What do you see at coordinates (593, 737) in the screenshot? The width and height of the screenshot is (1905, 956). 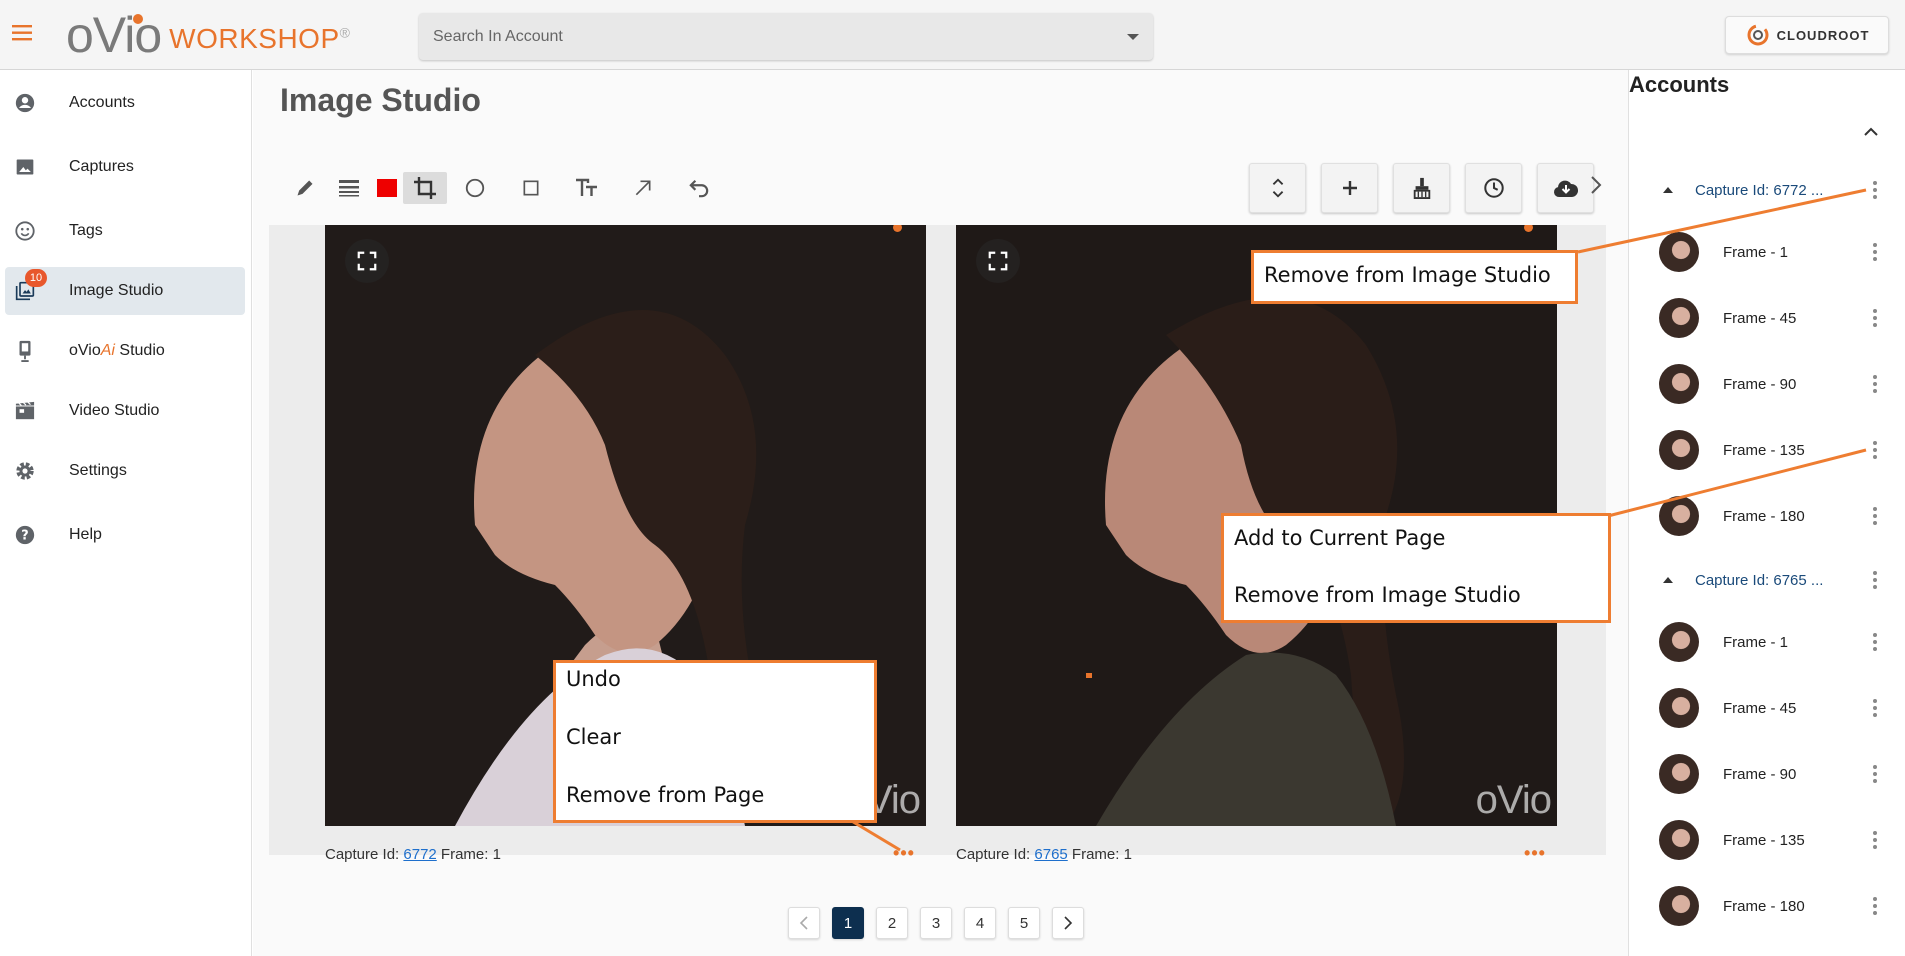 I see `clear-option: Clear` at bounding box center [593, 737].